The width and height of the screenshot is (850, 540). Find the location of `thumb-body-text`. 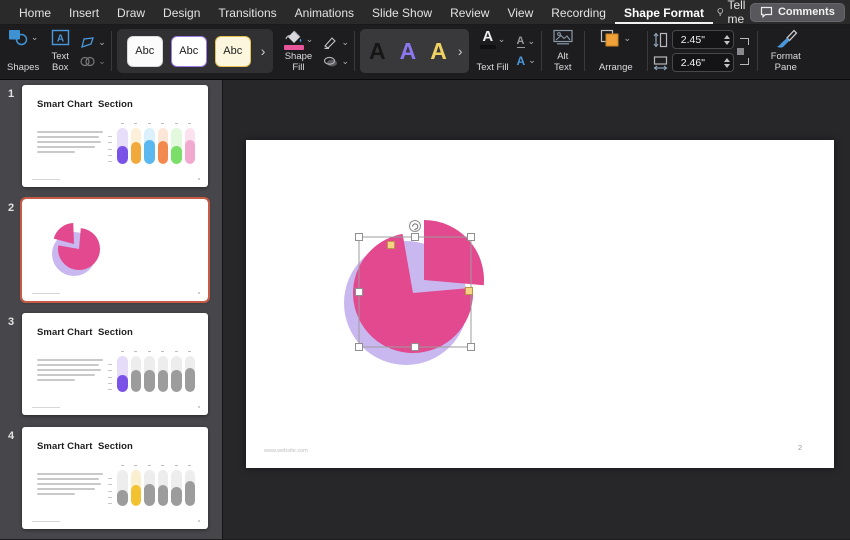

thumb-body-text is located at coordinates (72, 485).